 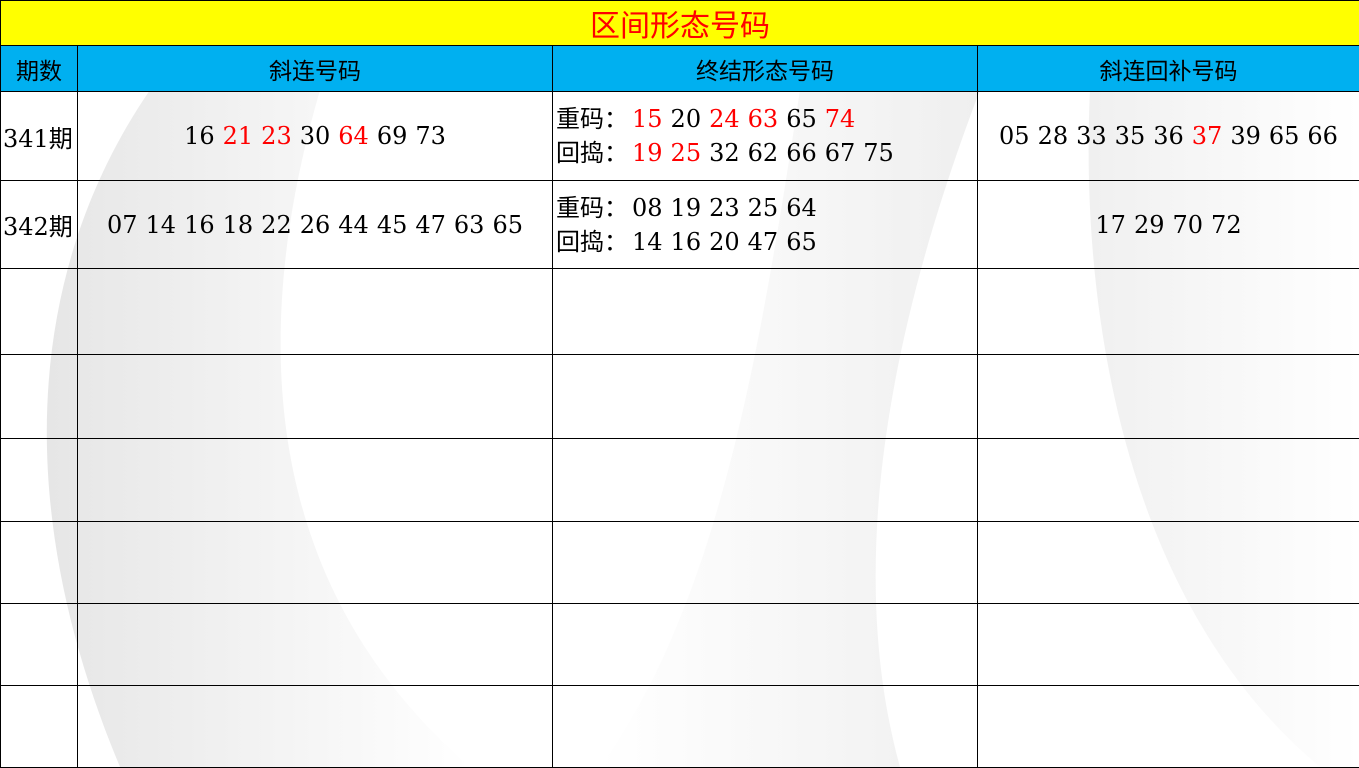 I want to click on final-form-cell: 重码：0819232564 回捣：1416204765, so click(x=765, y=225).